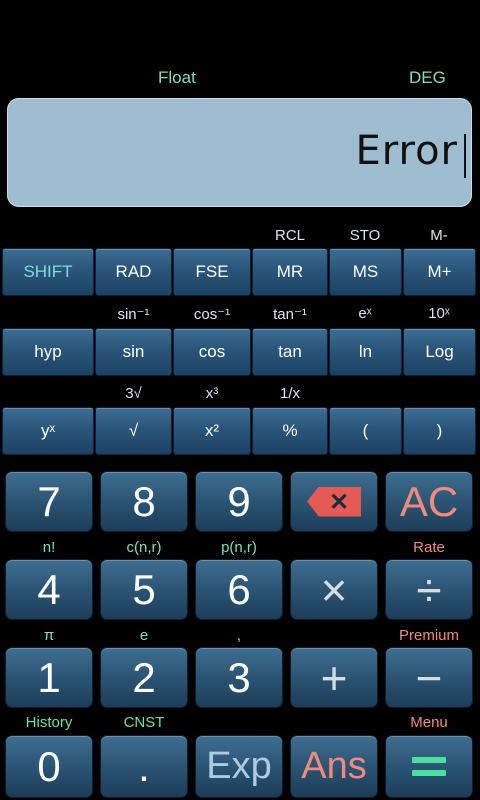 The height and width of the screenshot is (800, 480). What do you see at coordinates (429, 547) in the screenshot?
I see `rate-label: Rate` at bounding box center [429, 547].